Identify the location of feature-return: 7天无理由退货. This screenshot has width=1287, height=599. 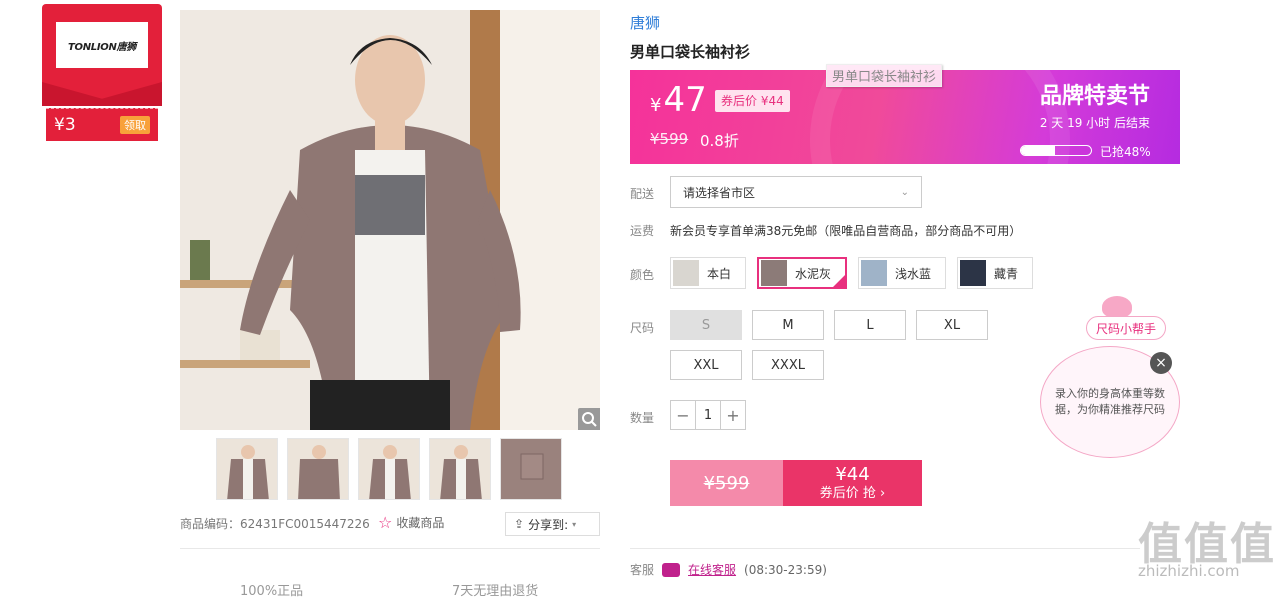
(495, 591).